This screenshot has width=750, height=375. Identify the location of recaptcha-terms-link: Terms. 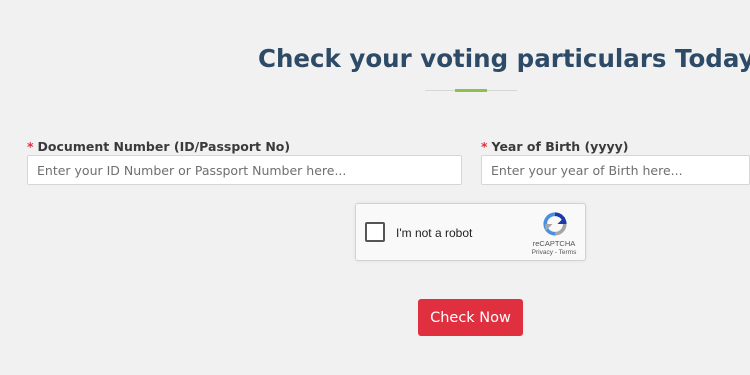
(568, 252).